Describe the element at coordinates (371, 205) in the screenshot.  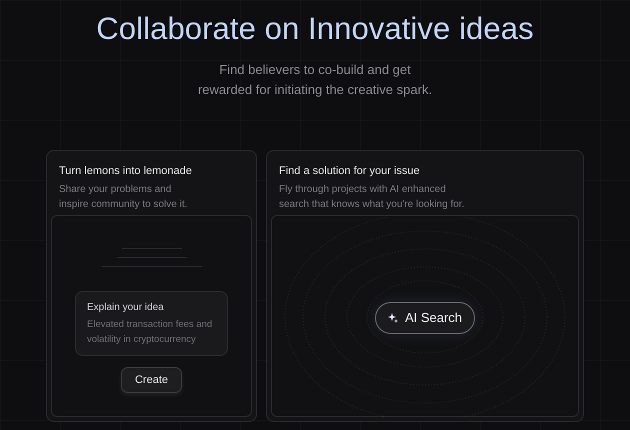
I see `card-description: search that knows what you're looking for.` at that location.